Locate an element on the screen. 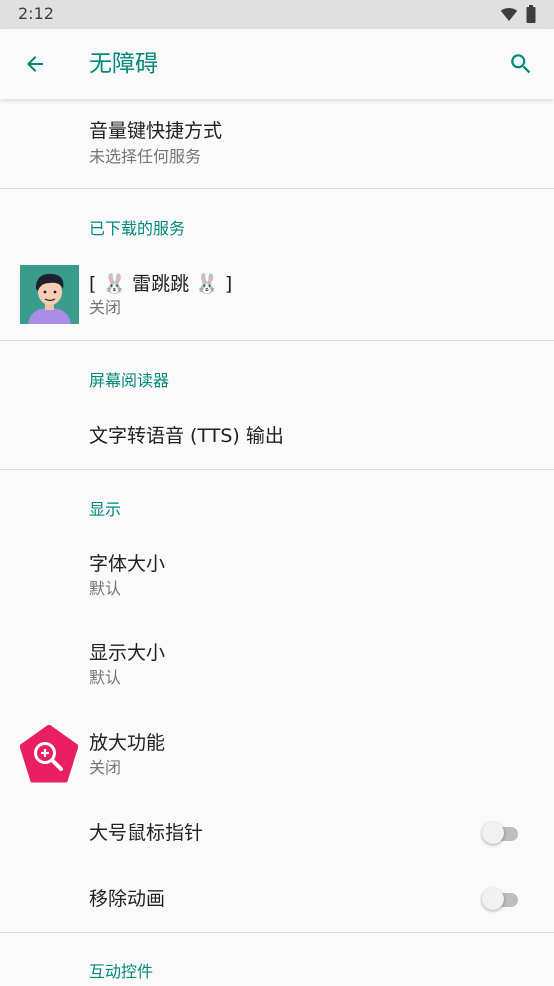 This screenshot has height=986, width=554. app-bar: 无障碍 is located at coordinates (277, 64).